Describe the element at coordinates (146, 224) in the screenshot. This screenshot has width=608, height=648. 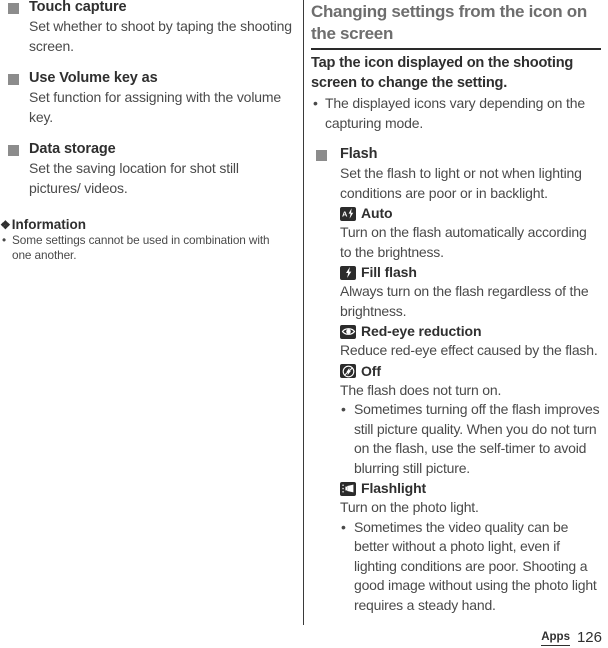
I see `information-heading: ❖Information` at that location.